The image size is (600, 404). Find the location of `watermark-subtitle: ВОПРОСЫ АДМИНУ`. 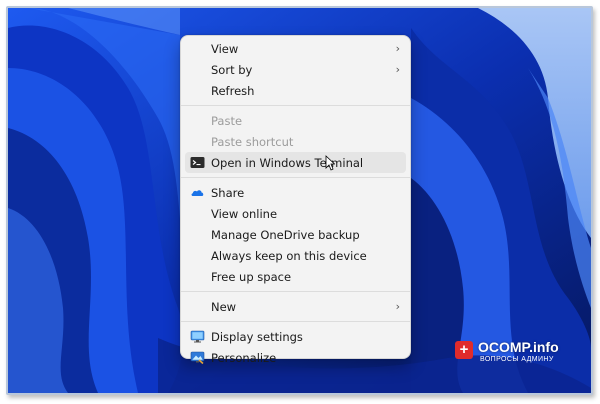

watermark-subtitle: ВОПРОСЫ АДМИНУ is located at coordinates (517, 359).